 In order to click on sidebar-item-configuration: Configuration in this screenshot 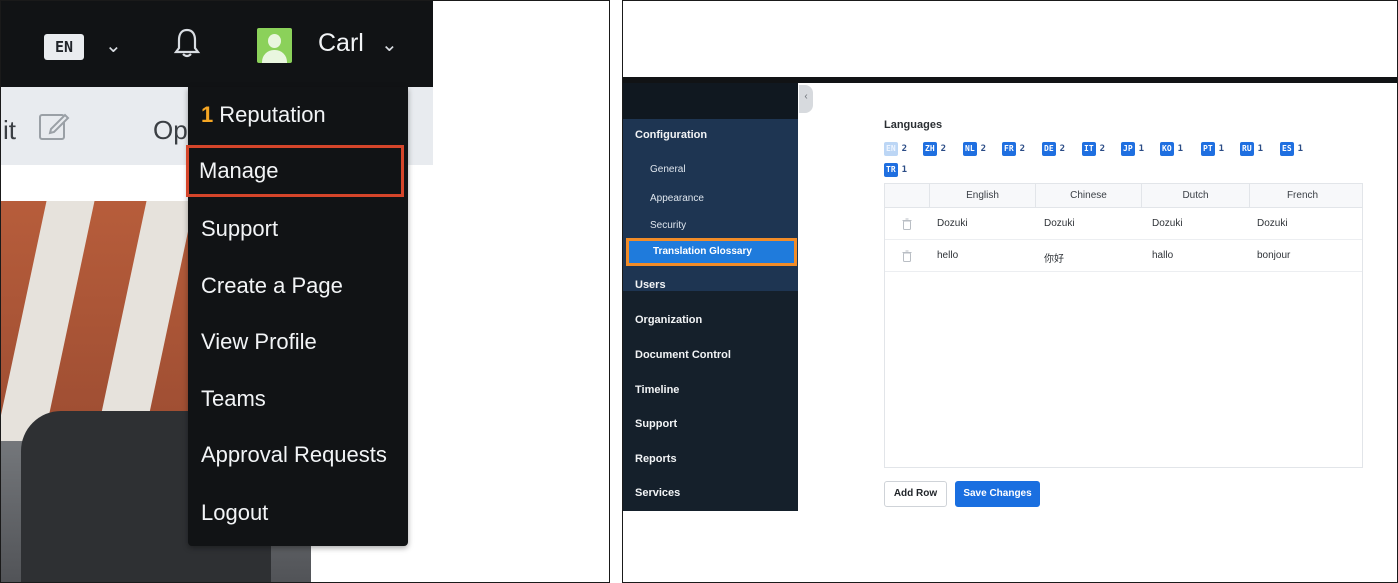, I will do `click(710, 135)`.